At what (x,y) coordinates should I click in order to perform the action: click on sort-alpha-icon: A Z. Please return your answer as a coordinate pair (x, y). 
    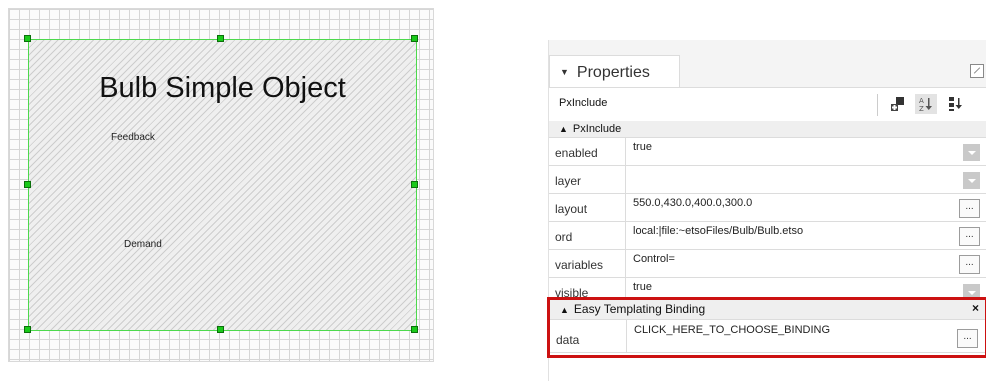
    Looking at the image, I should click on (926, 104).